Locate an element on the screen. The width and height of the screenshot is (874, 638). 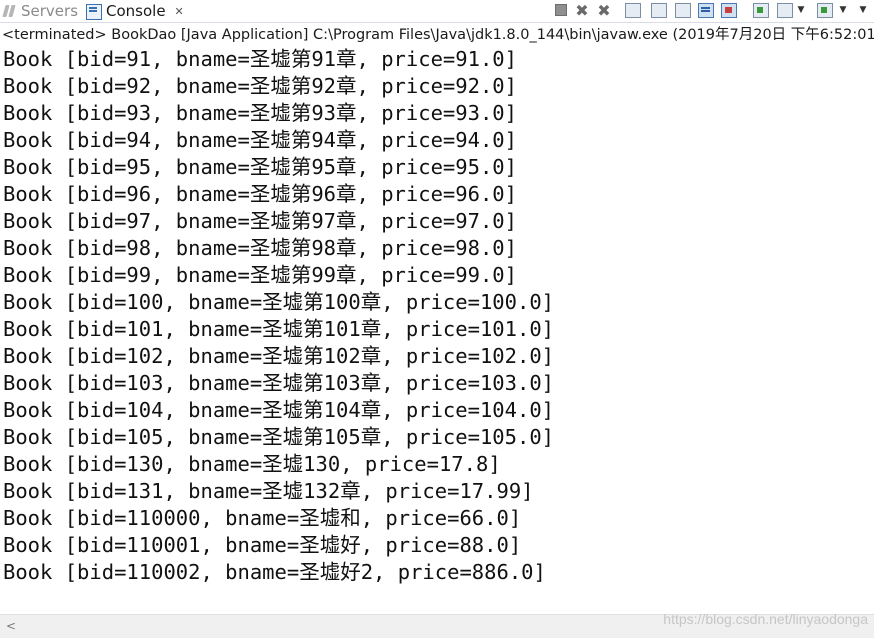
terminate-icon is located at coordinates (561, 10).